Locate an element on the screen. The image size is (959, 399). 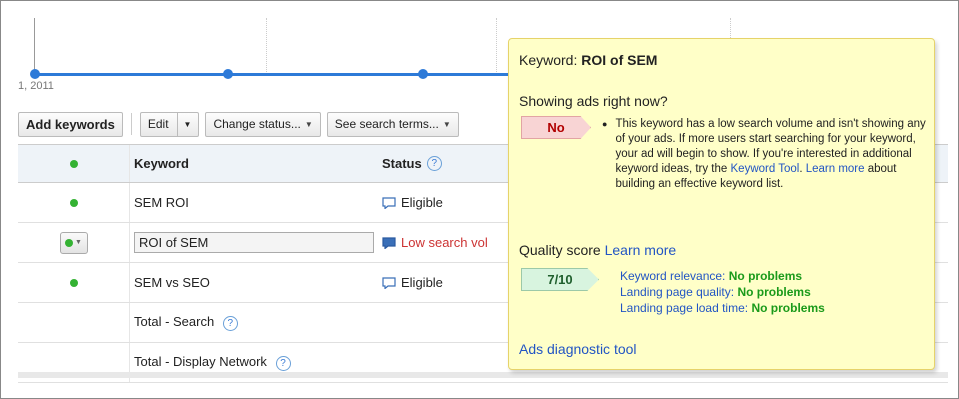
edit-button-label: Edit is located at coordinates (158, 124).